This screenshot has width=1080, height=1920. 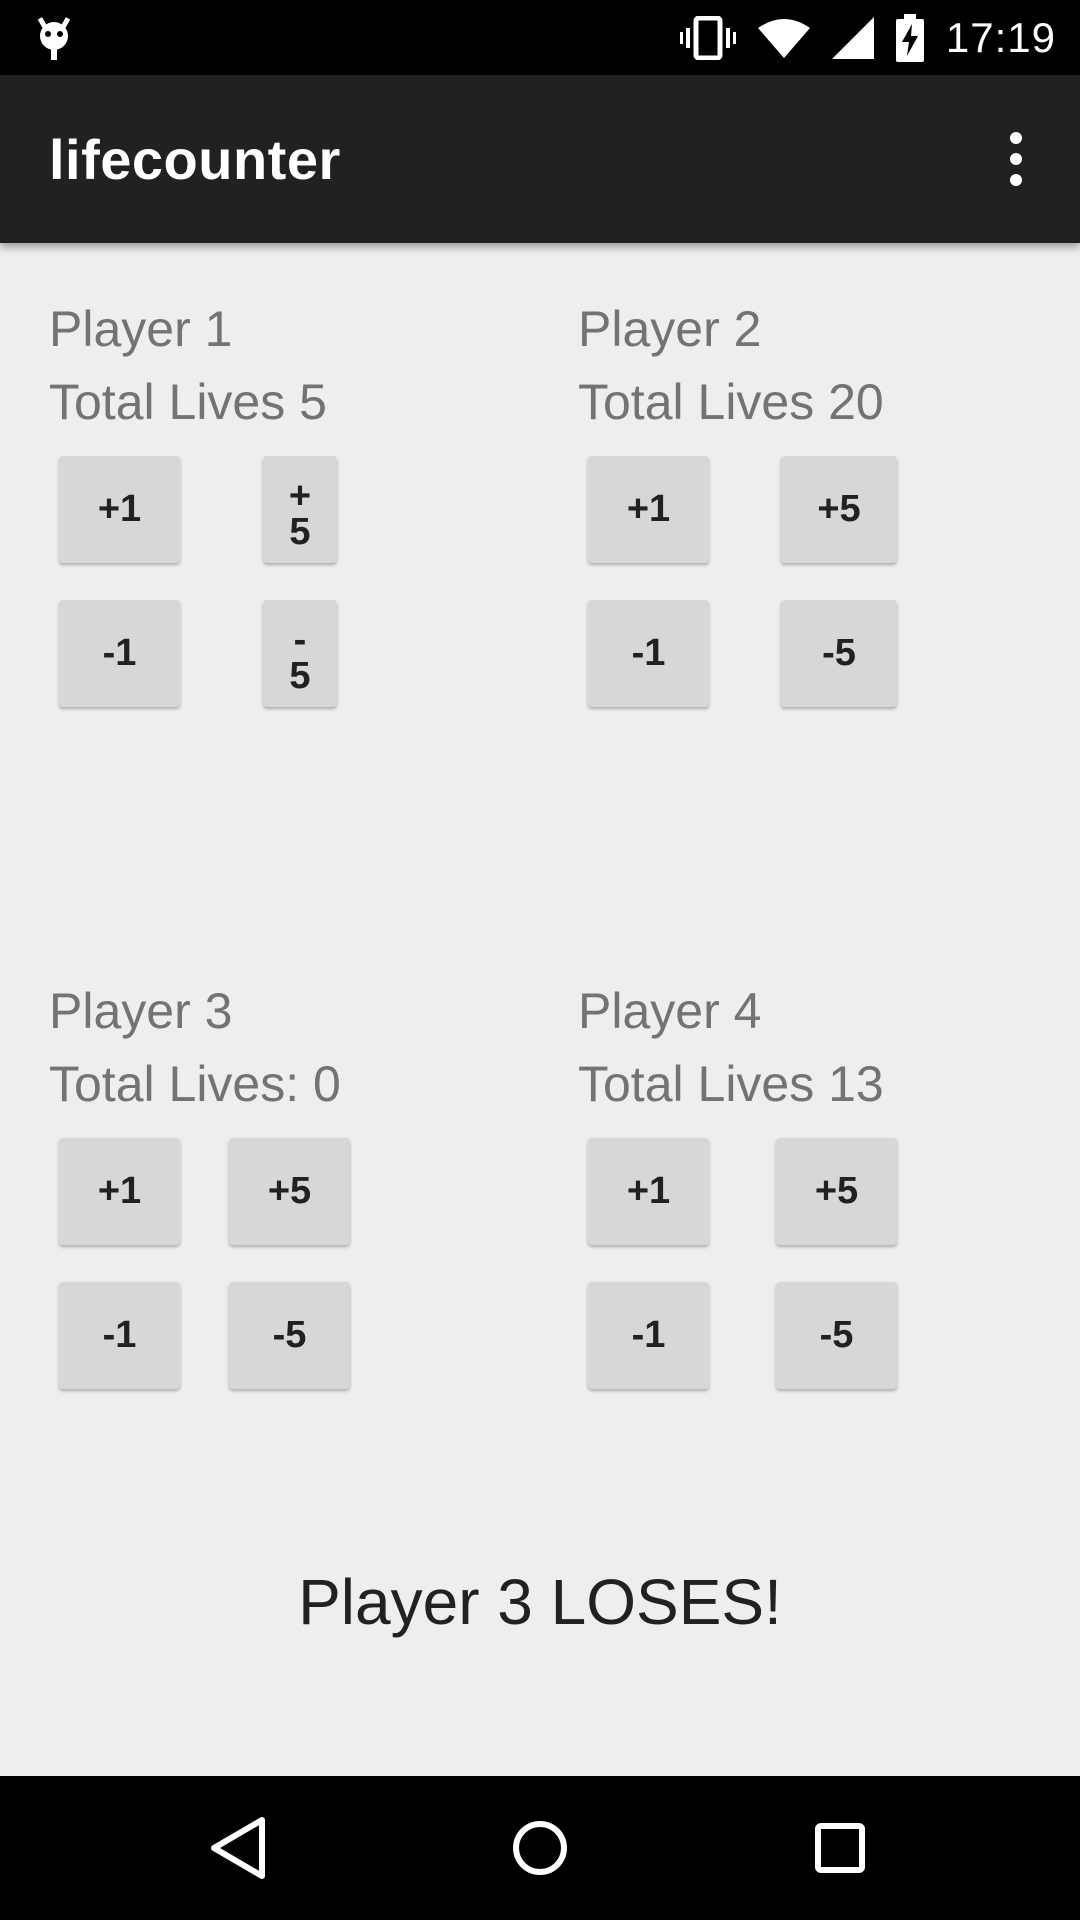 What do you see at coordinates (289, 1335) in the screenshot?
I see `player-3-minus5-button: -5` at bounding box center [289, 1335].